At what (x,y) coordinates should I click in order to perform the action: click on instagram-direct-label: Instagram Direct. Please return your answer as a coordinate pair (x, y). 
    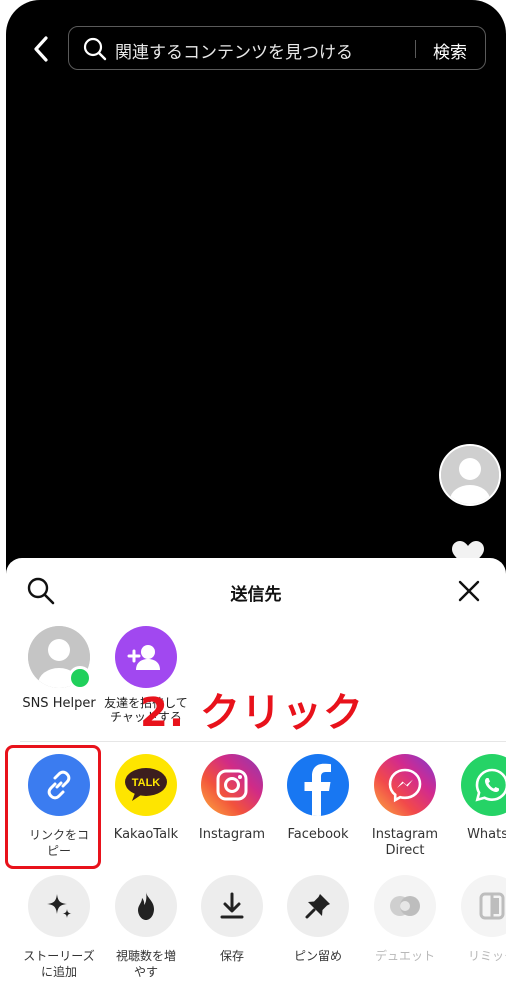
    Looking at the image, I should click on (405, 842).